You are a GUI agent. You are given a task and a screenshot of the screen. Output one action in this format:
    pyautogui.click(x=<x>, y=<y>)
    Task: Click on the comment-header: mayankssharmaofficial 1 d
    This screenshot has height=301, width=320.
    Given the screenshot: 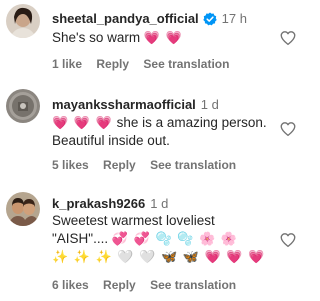 What is the action you would take?
    pyautogui.click(x=135, y=104)
    